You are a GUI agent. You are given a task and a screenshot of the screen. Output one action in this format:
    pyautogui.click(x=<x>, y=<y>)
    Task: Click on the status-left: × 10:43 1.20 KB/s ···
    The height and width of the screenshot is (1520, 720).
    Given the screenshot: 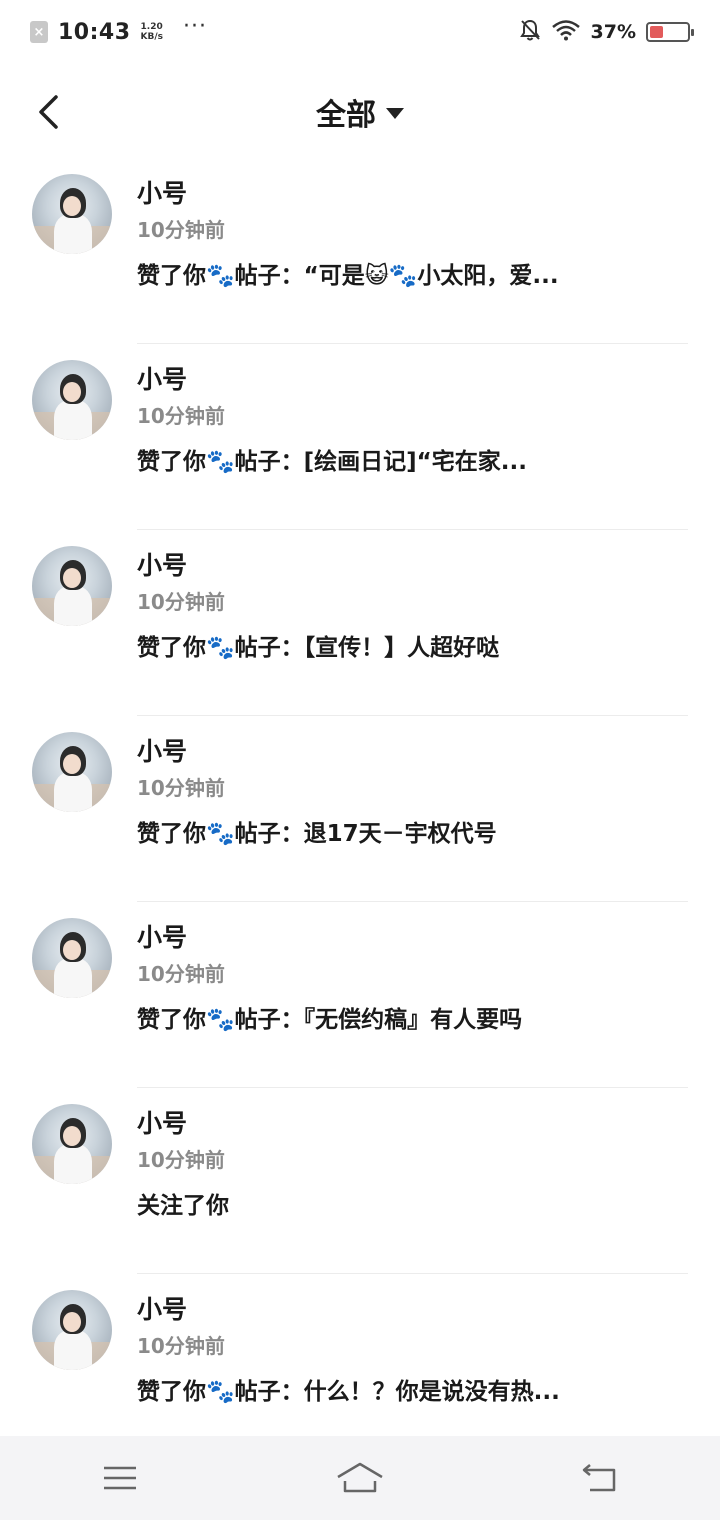 What is the action you would take?
    pyautogui.click(x=118, y=30)
    